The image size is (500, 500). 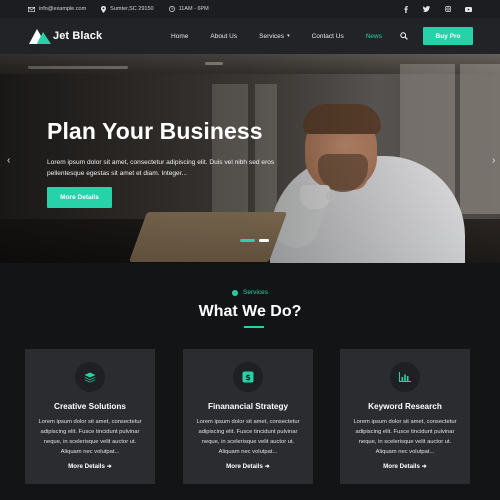 What do you see at coordinates (264, 240) in the screenshot?
I see `slider-dot` at bounding box center [264, 240].